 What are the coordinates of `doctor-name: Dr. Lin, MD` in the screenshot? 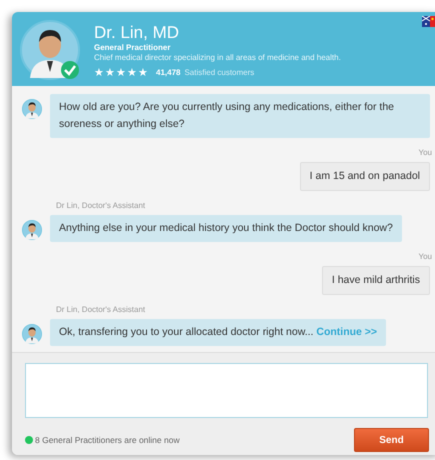 It's located at (137, 33).